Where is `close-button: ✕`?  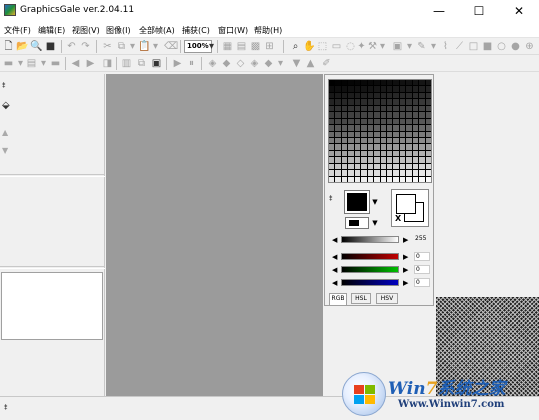
close-button: ✕ is located at coordinates (519, 11).